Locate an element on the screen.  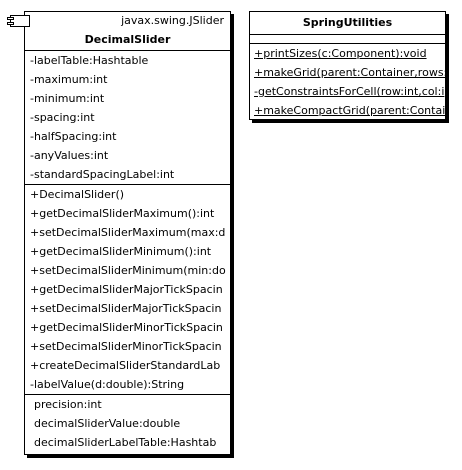
attribute-item: -minimum:int is located at coordinates (67, 98).